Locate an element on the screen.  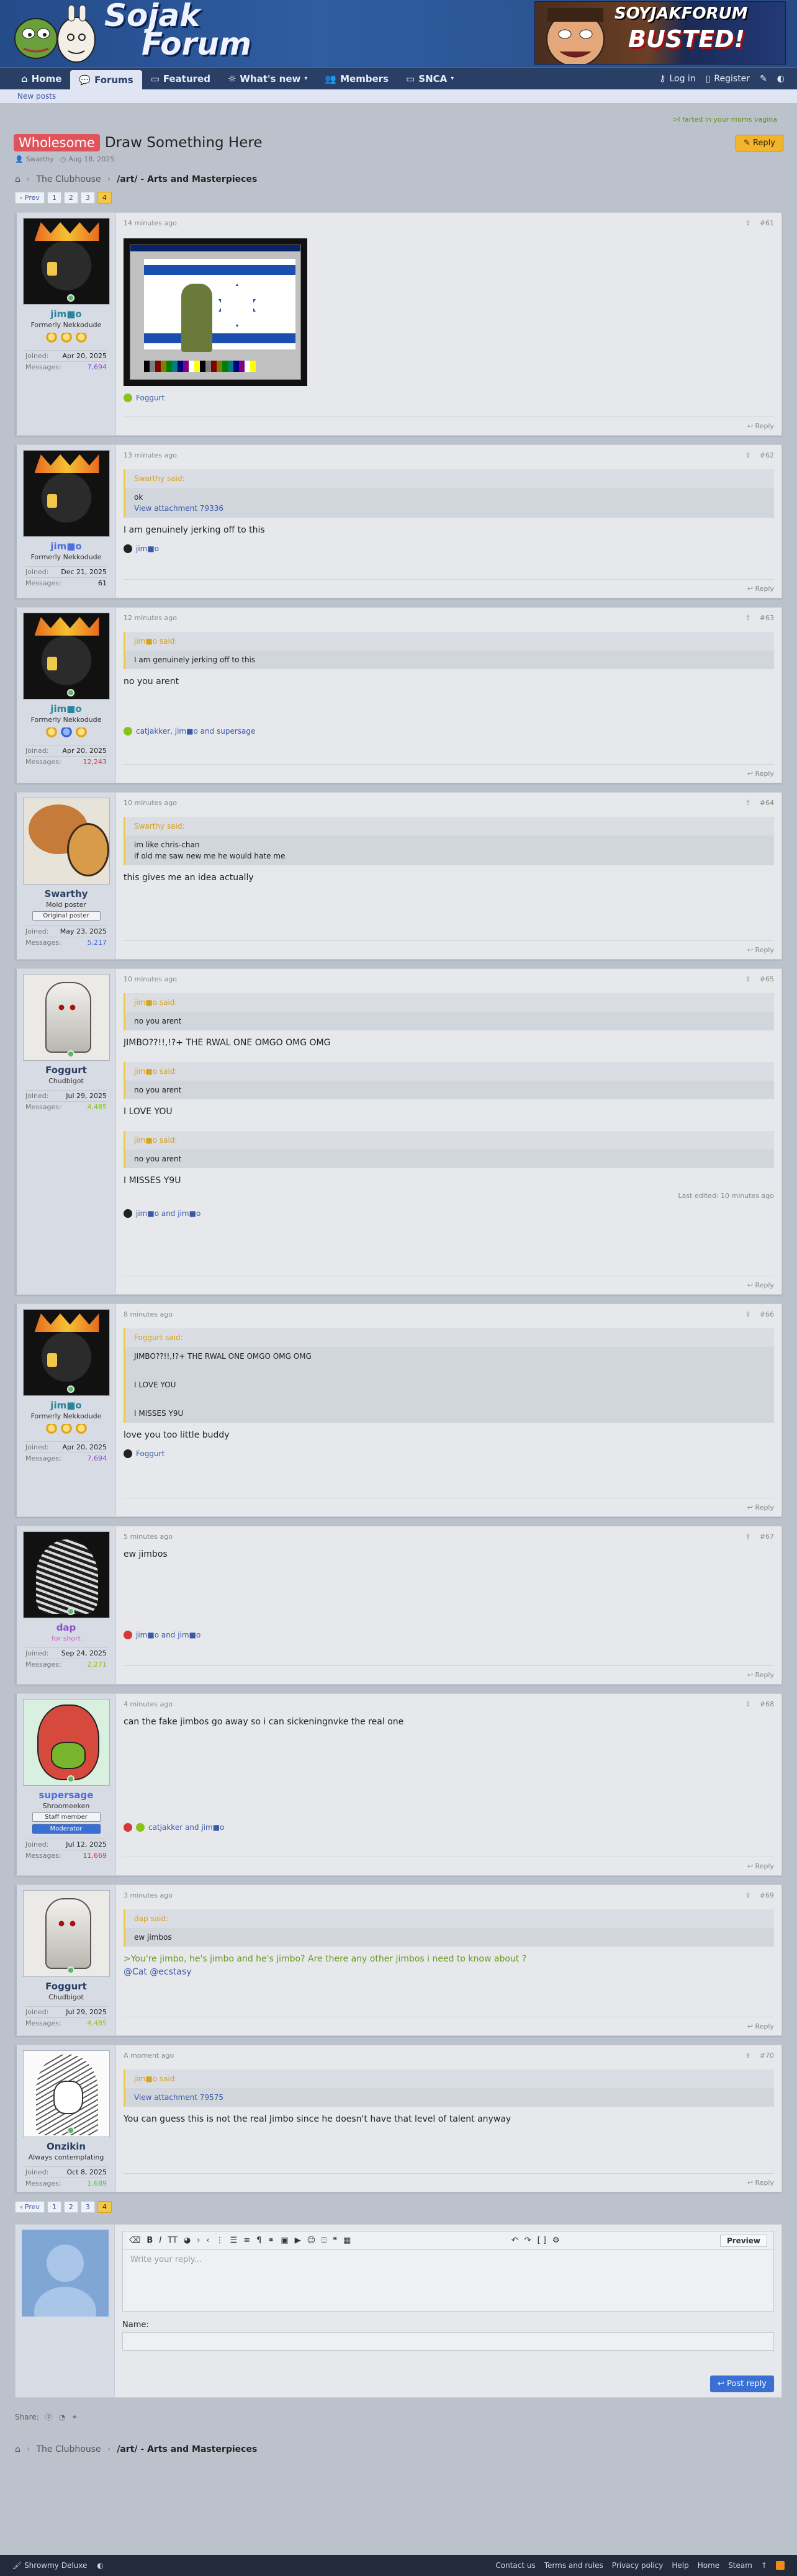
thread-prefix: Wholesome is located at coordinates (57, 142).